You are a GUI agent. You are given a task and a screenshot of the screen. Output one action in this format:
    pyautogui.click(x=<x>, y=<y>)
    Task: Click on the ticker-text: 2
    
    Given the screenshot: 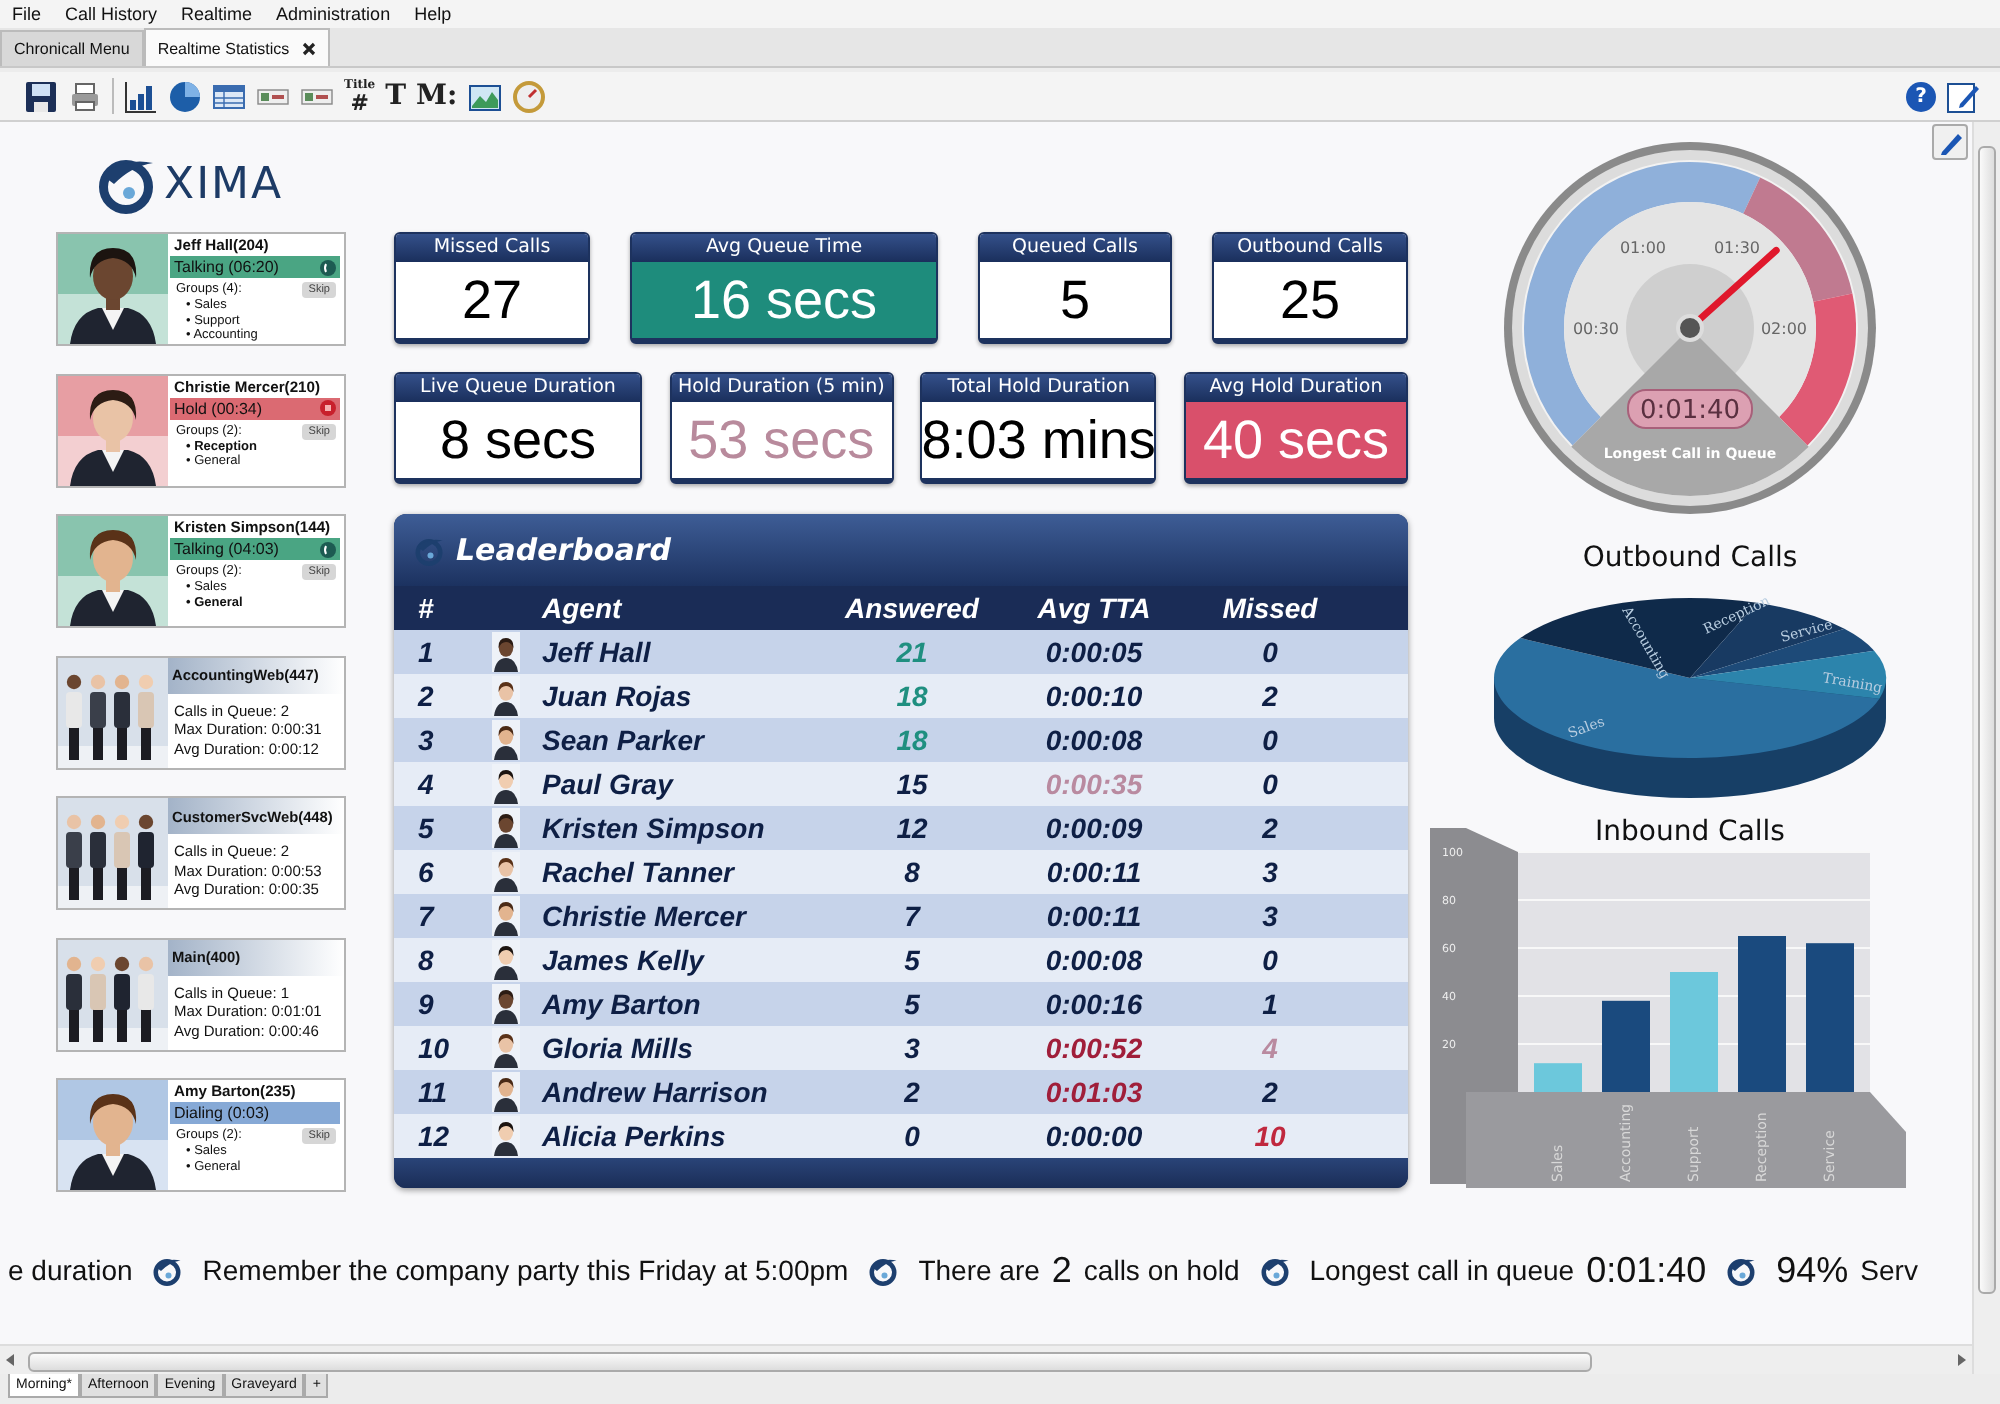 What is the action you would take?
    pyautogui.click(x=1061, y=1270)
    